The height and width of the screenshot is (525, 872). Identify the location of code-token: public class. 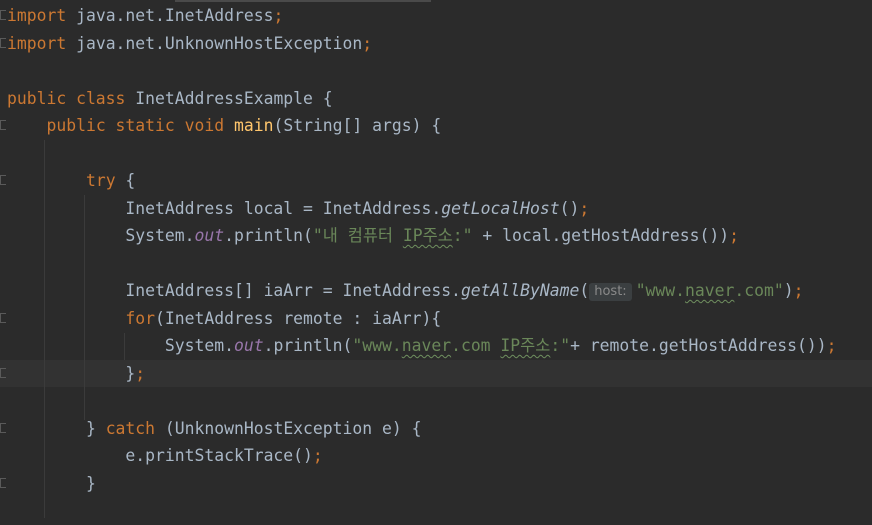
(66, 98).